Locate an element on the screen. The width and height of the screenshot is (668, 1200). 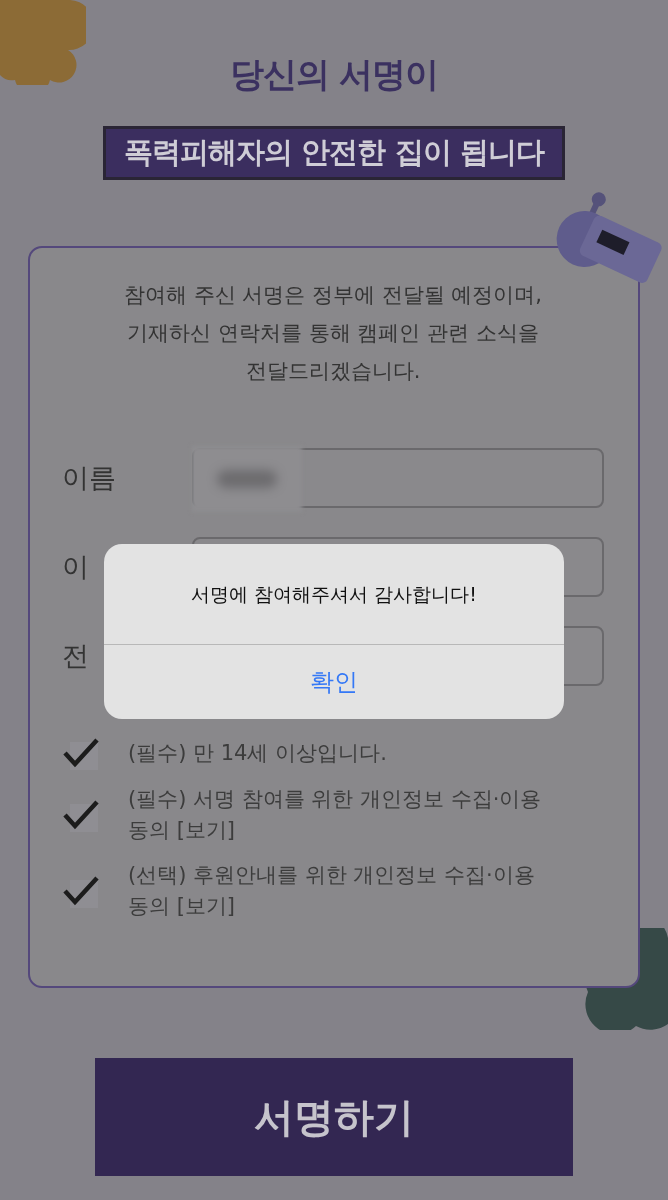
sign-button: 서명하기 is located at coordinates (334, 1117).